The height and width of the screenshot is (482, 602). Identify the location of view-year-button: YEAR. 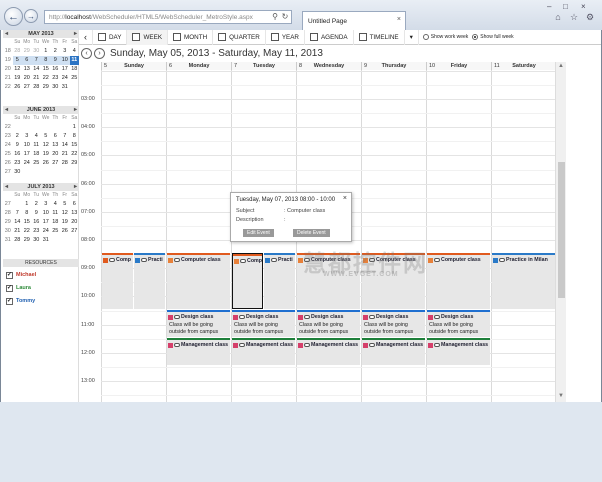
(285, 37).